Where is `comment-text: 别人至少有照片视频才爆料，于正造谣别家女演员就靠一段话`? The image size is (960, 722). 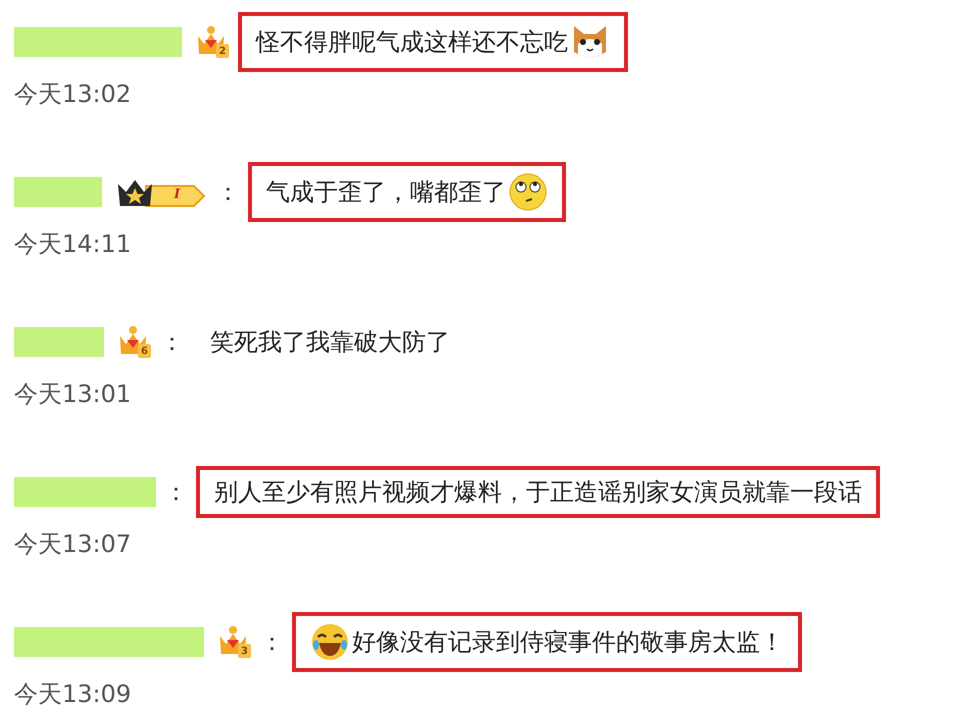 comment-text: 别人至少有照片视频才爆料，于正造谣别家女演员就靠一段话 is located at coordinates (538, 492).